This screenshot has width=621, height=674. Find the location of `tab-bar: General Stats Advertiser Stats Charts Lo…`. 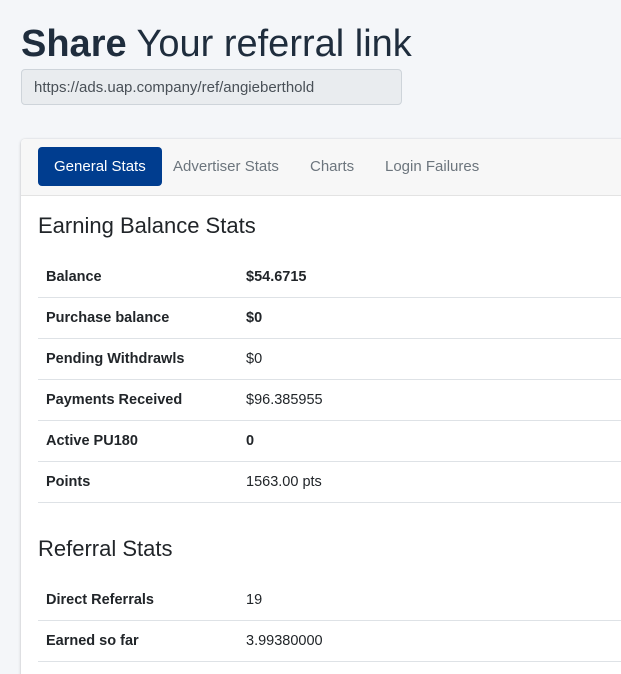

tab-bar: General Stats Advertiser Stats Charts Lo… is located at coordinates (321, 167).